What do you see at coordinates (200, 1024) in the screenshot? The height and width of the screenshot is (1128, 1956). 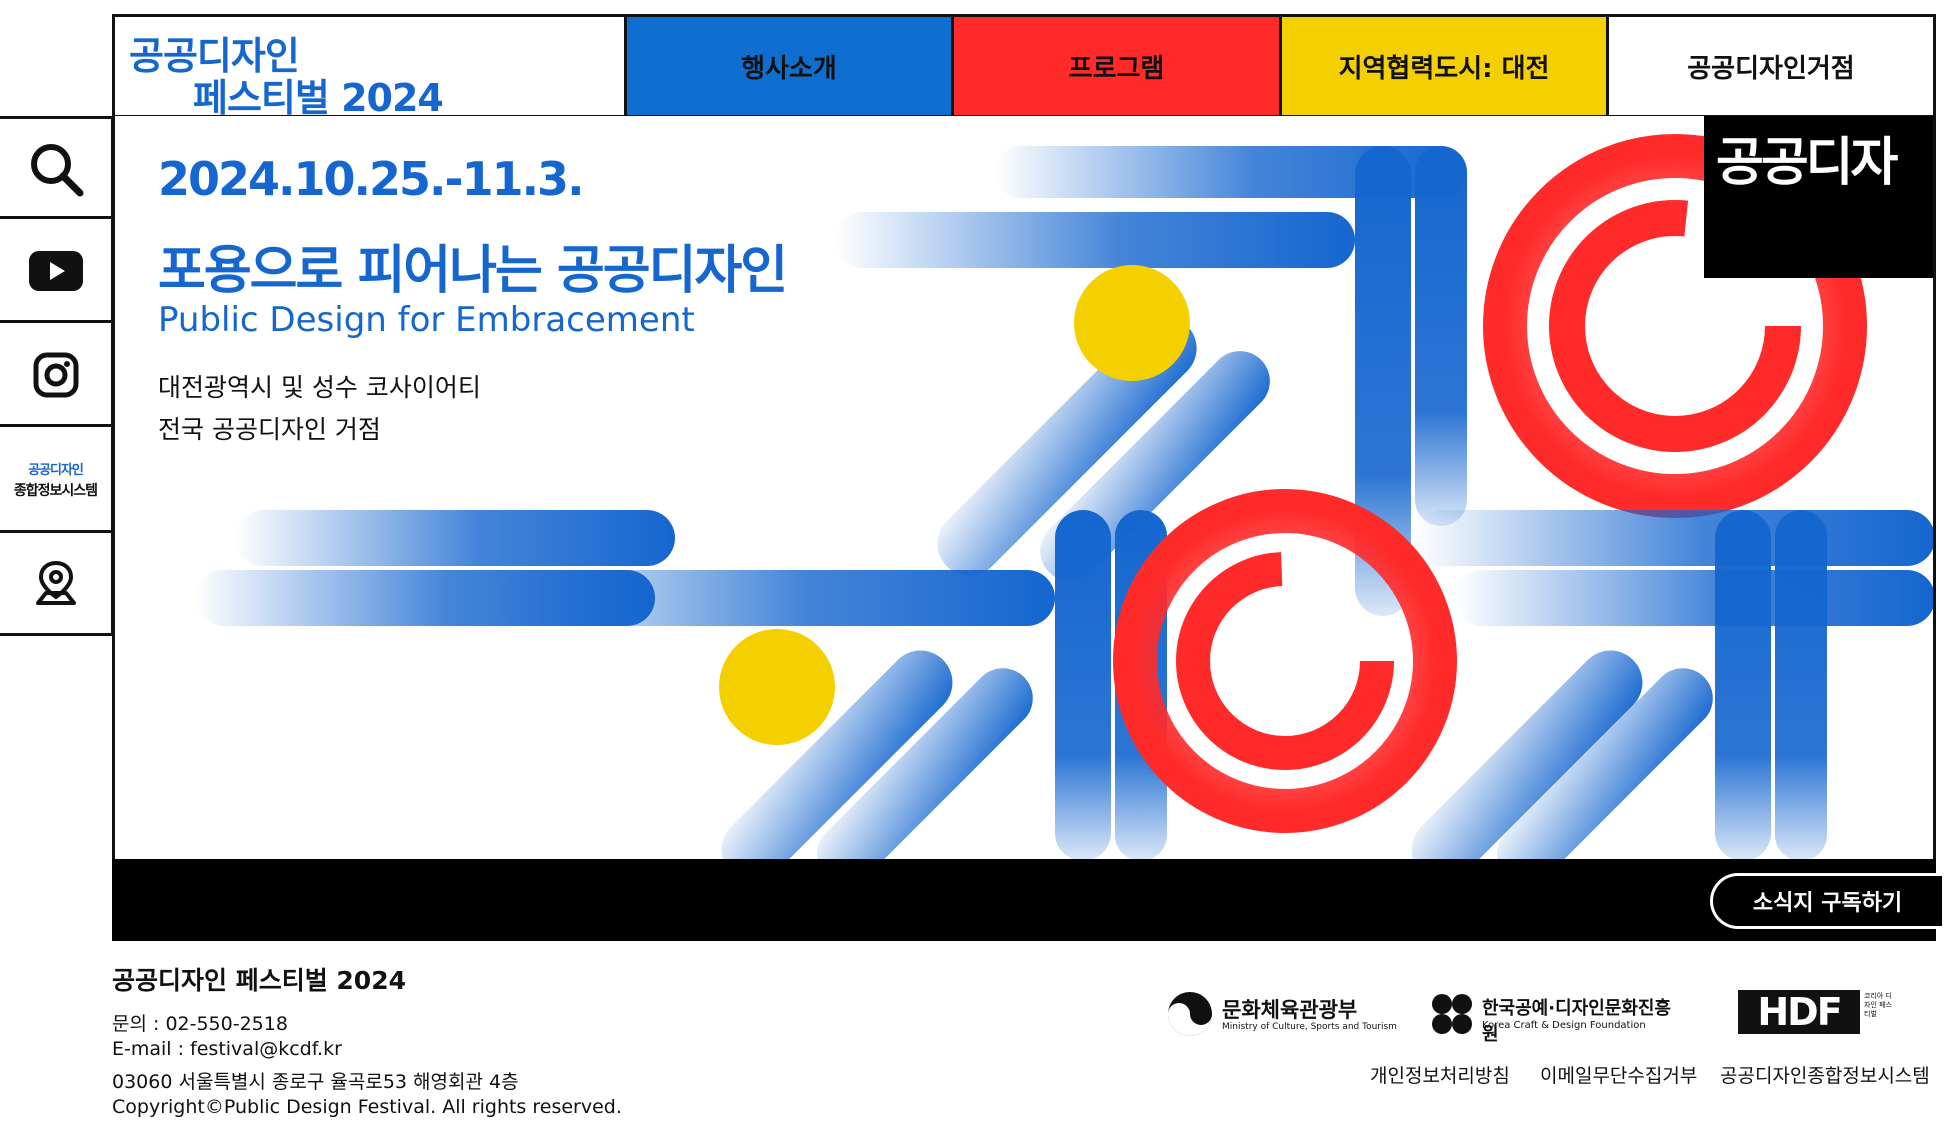 I see `footer-phone: 문의 : 02-550-2518` at bounding box center [200, 1024].